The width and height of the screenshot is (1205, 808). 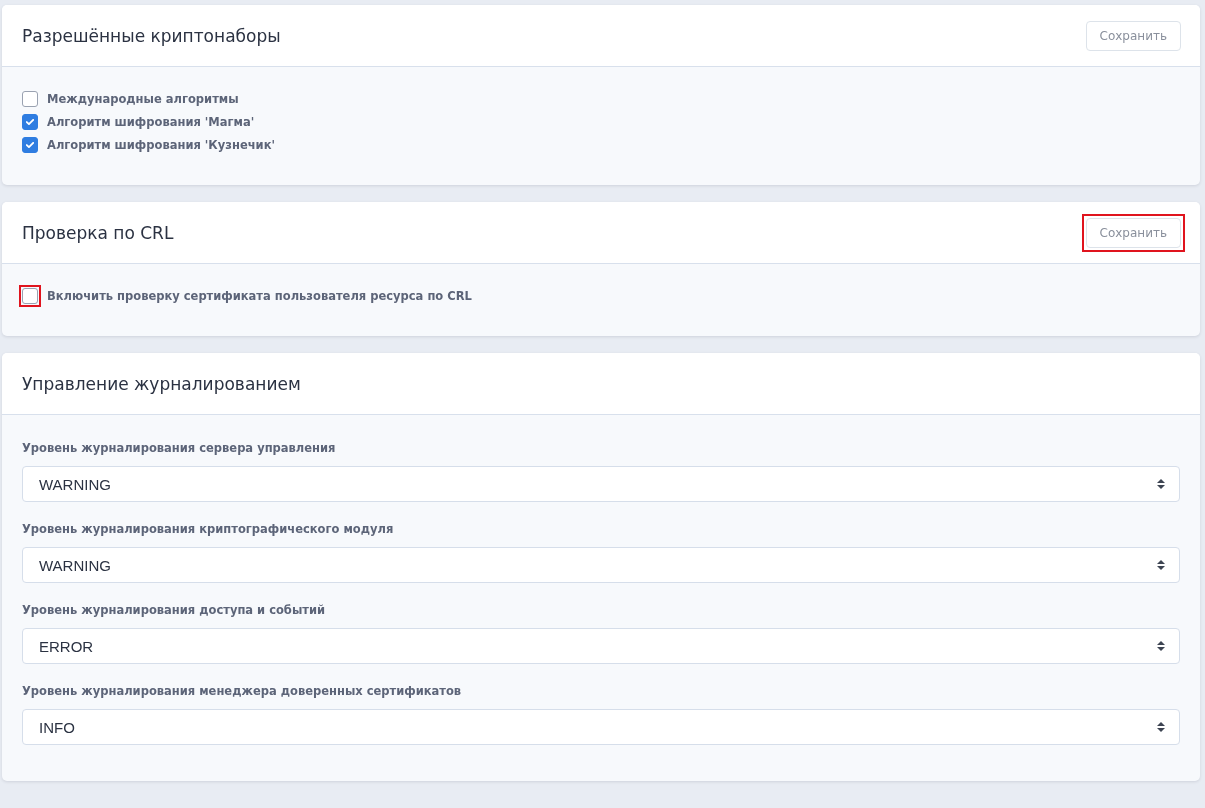 What do you see at coordinates (161, 383) in the screenshot?
I see `card-title: Управление журналированием` at bounding box center [161, 383].